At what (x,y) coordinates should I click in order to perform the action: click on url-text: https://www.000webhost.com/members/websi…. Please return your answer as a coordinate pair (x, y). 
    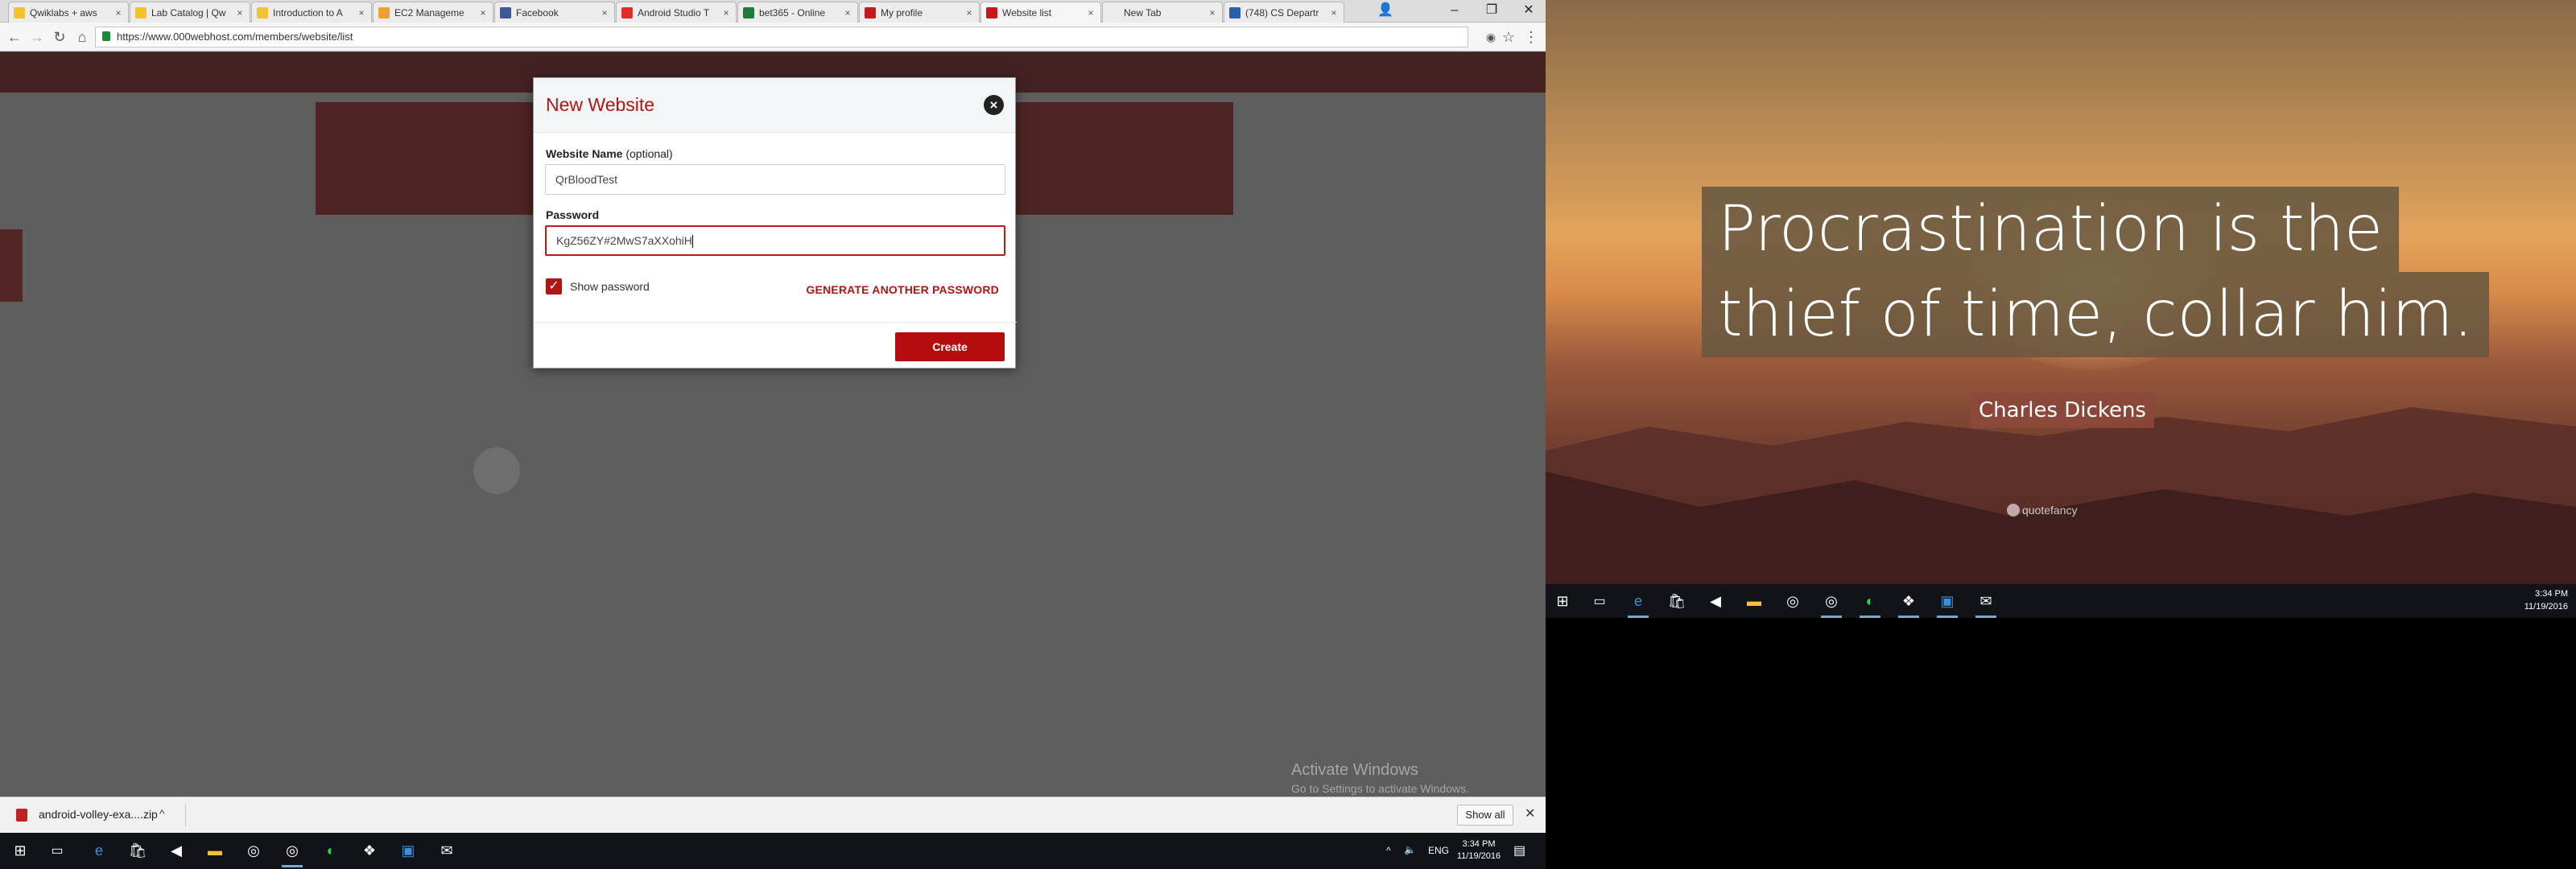
    Looking at the image, I should click on (235, 37).